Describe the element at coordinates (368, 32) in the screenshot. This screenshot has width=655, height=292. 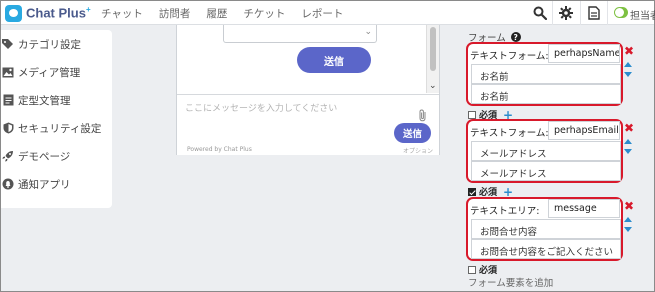
I see `chevron-down-icon: ⌄` at that location.